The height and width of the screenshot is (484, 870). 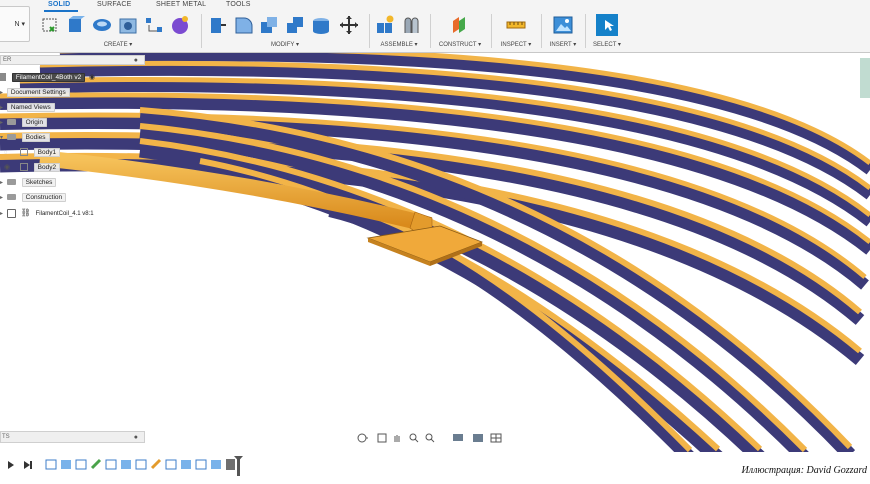 What do you see at coordinates (385, 25) in the screenshot?
I see `new-component-icon` at bounding box center [385, 25].